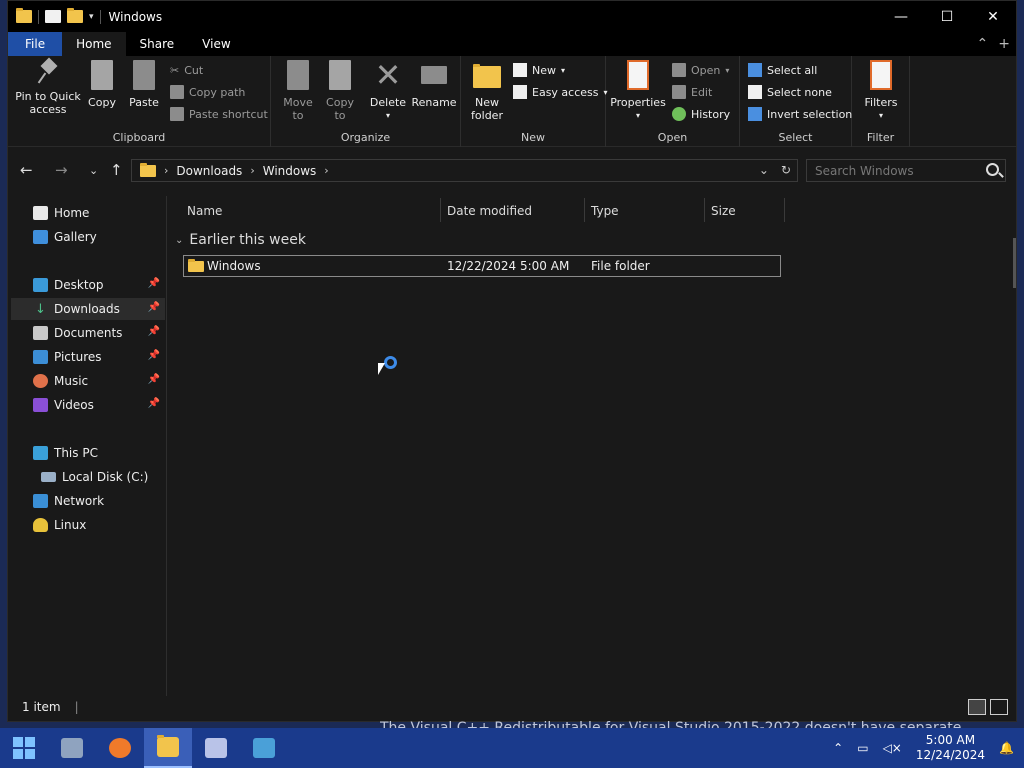 Image resolution: width=1024 pixels, height=768 pixels. I want to click on filters-button: Filters ▾, so click(881, 91).